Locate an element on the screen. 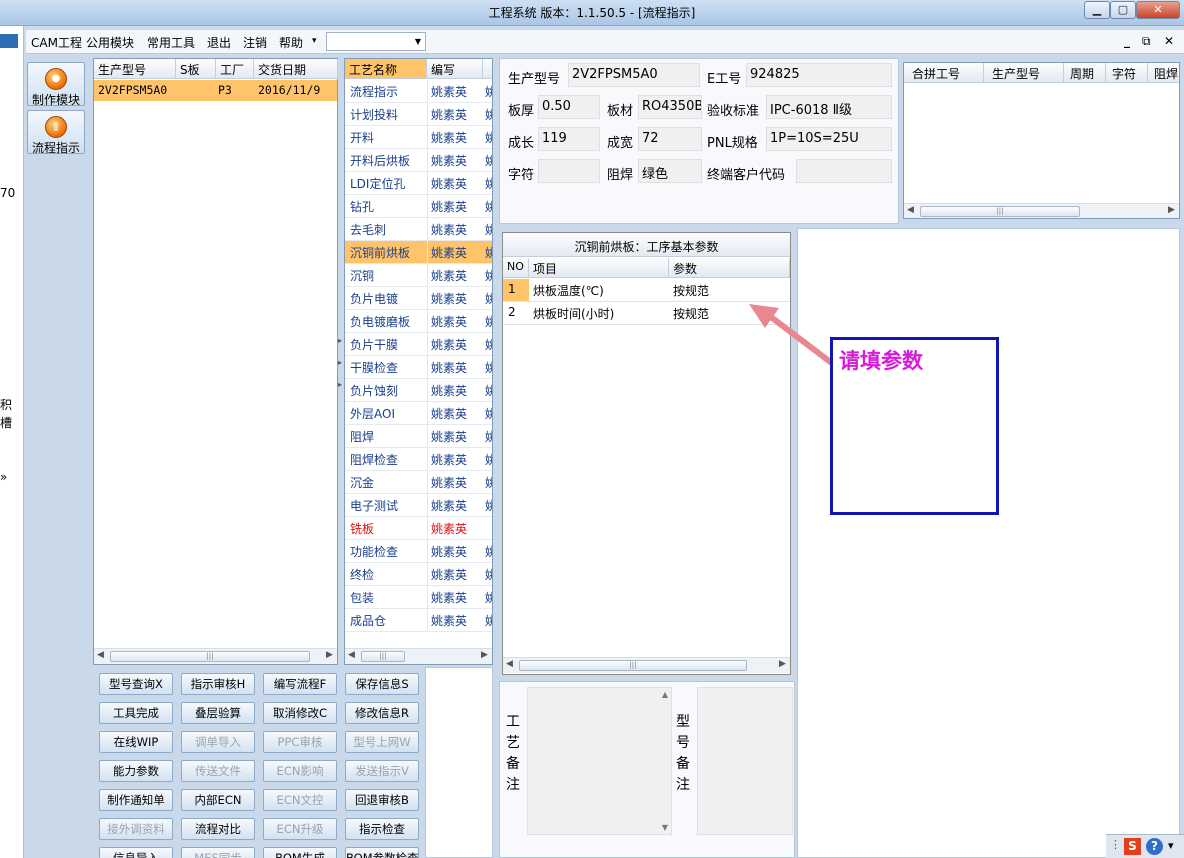 The image size is (1184, 858). table-row: 沉铜 姚素英 姚 is located at coordinates (418, 275).